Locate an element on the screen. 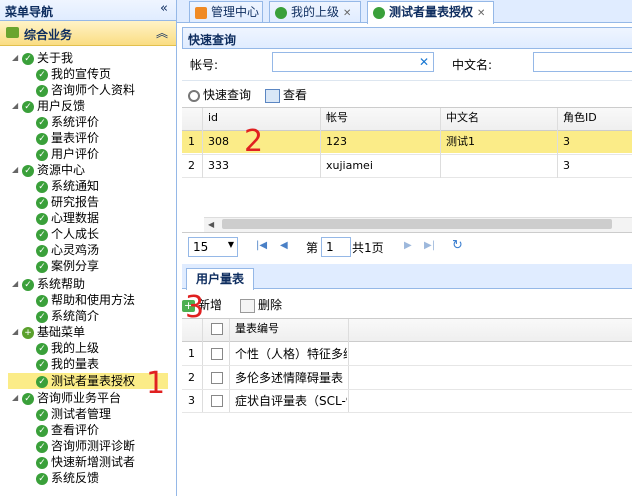 The width and height of the screenshot is (632, 496). tree-item-promo-page: ✓ 我的宣传页 is located at coordinates (73, 74).